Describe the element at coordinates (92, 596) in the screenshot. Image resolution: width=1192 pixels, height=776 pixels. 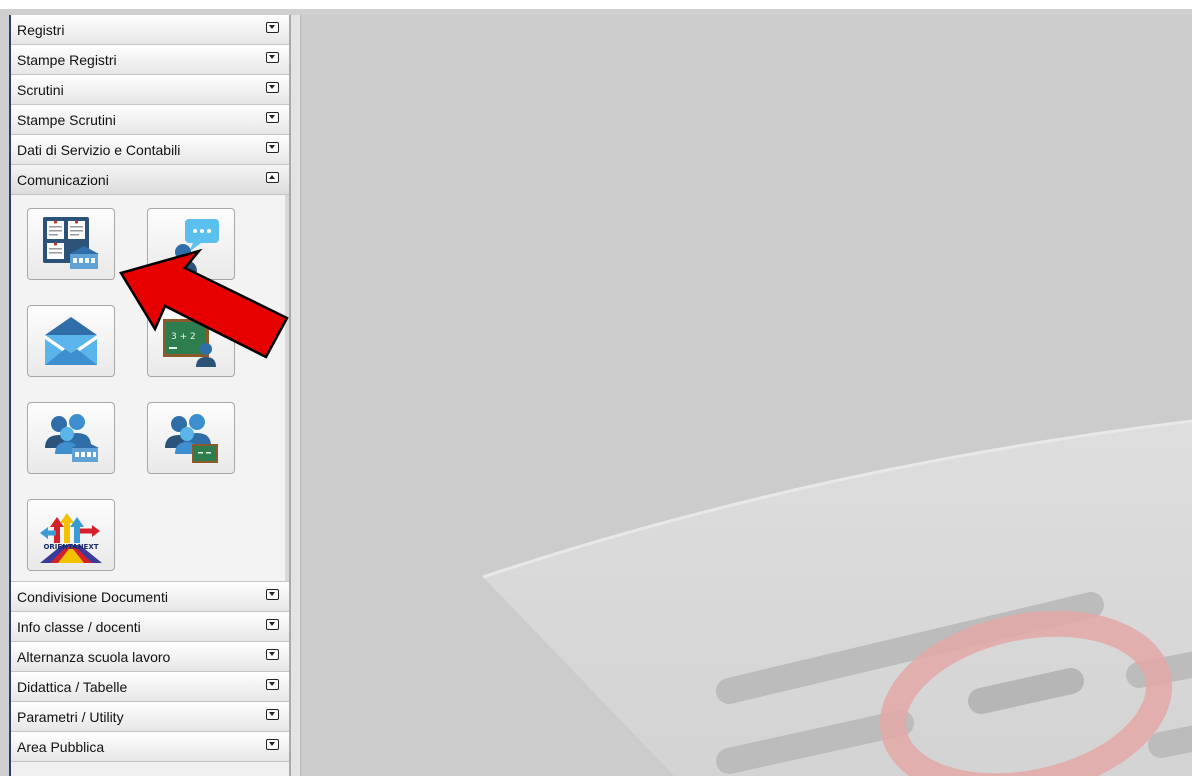
I see `menu-section-label: Condivisione Documenti` at that location.